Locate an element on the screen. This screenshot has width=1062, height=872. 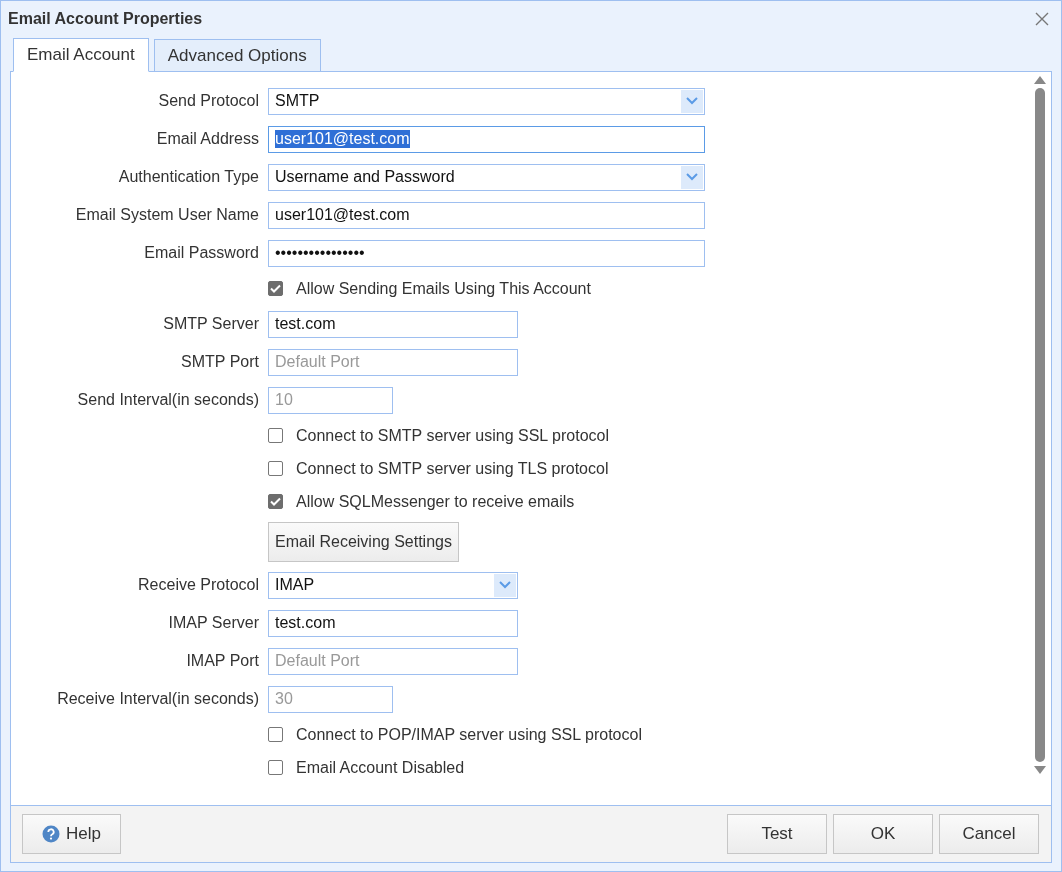
field-label: Authentication Type is located at coordinates (188, 177).